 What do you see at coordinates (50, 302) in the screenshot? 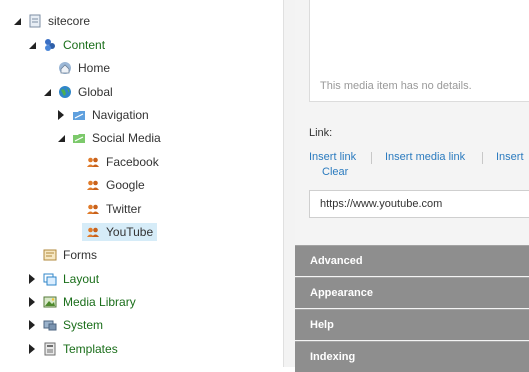
I see `media-library-icon` at bounding box center [50, 302].